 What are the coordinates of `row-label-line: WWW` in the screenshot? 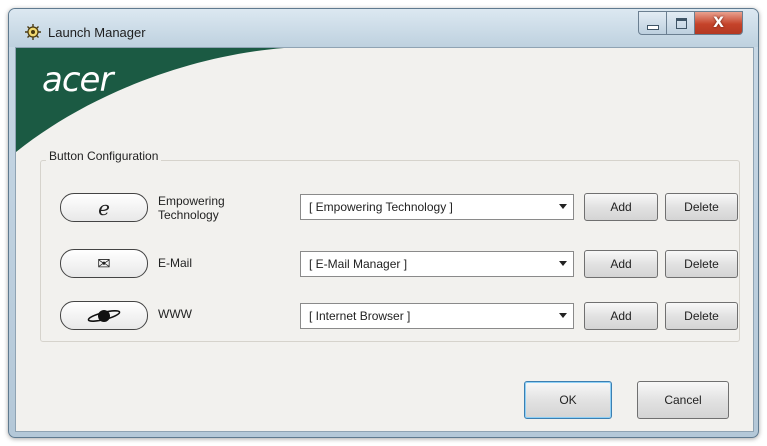 It's located at (175, 314).